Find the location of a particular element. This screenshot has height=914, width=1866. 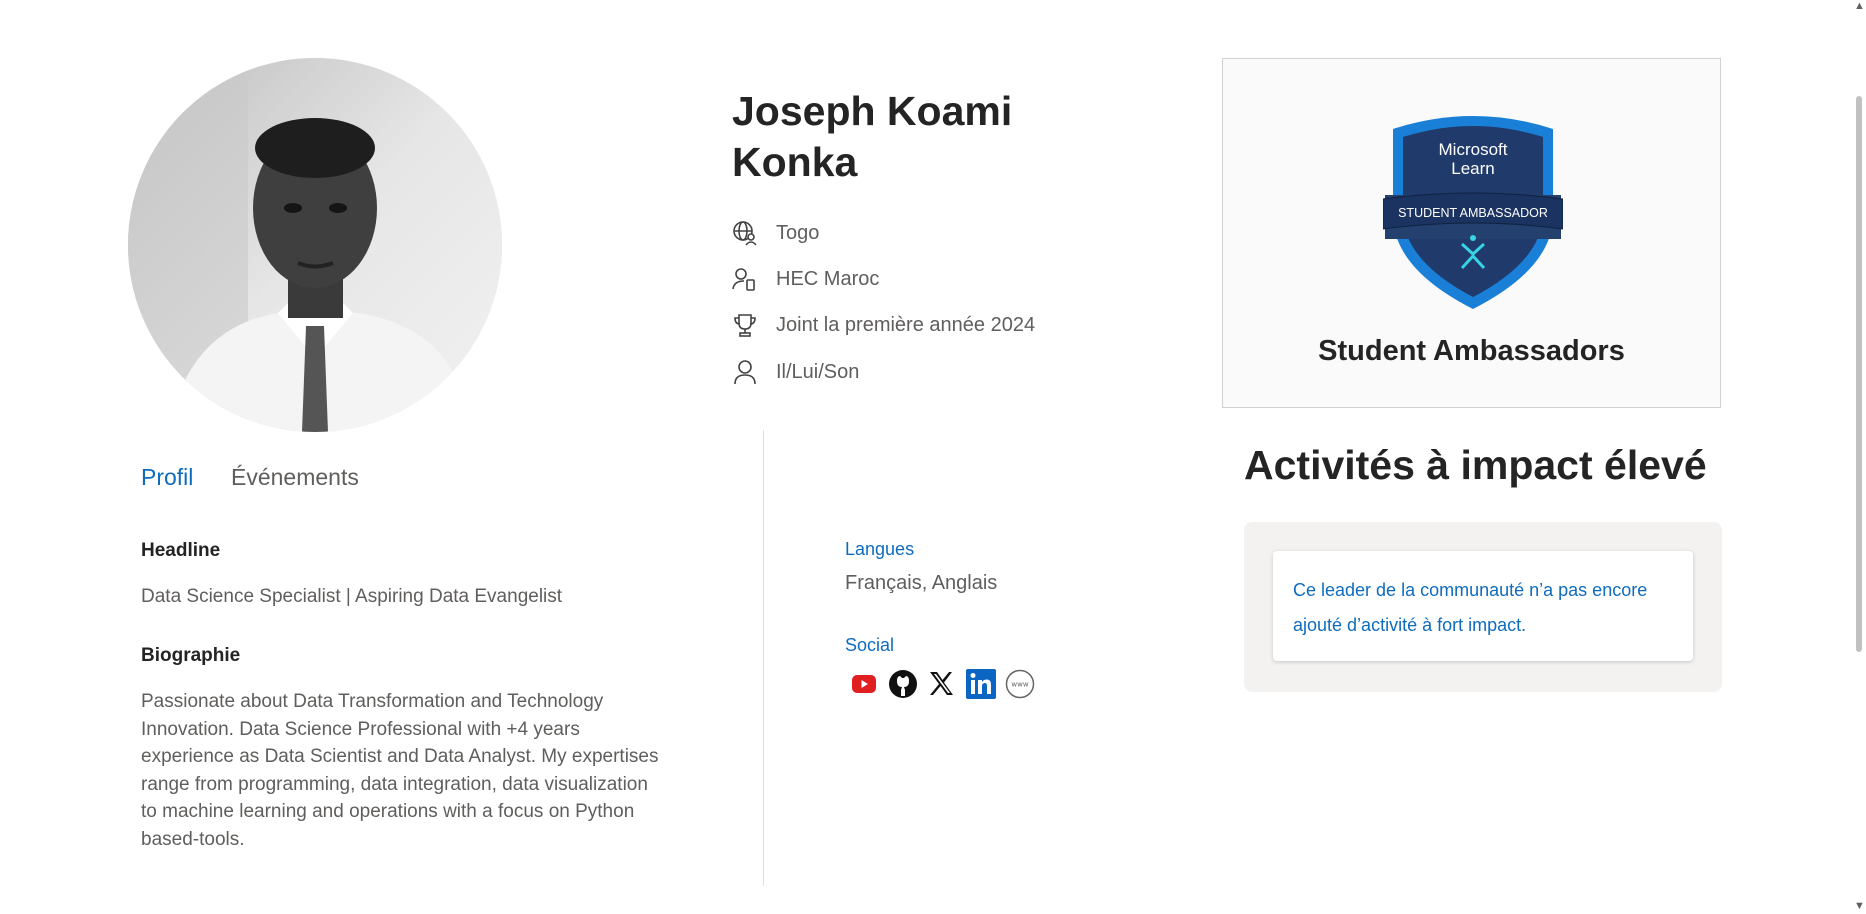

page-scrollbar: ▲ ▼ is located at coordinates (1859, 457).